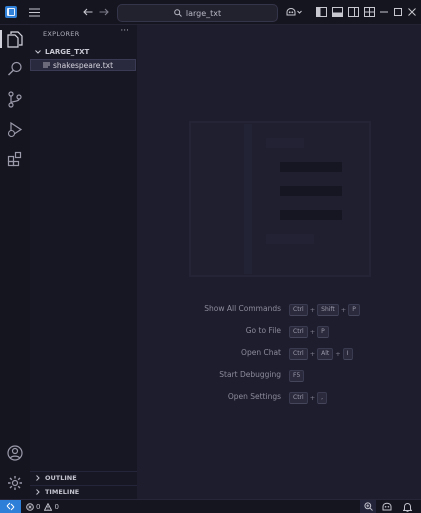  Describe the element at coordinates (11, 12) in the screenshot. I see `app-logo-icon` at that location.